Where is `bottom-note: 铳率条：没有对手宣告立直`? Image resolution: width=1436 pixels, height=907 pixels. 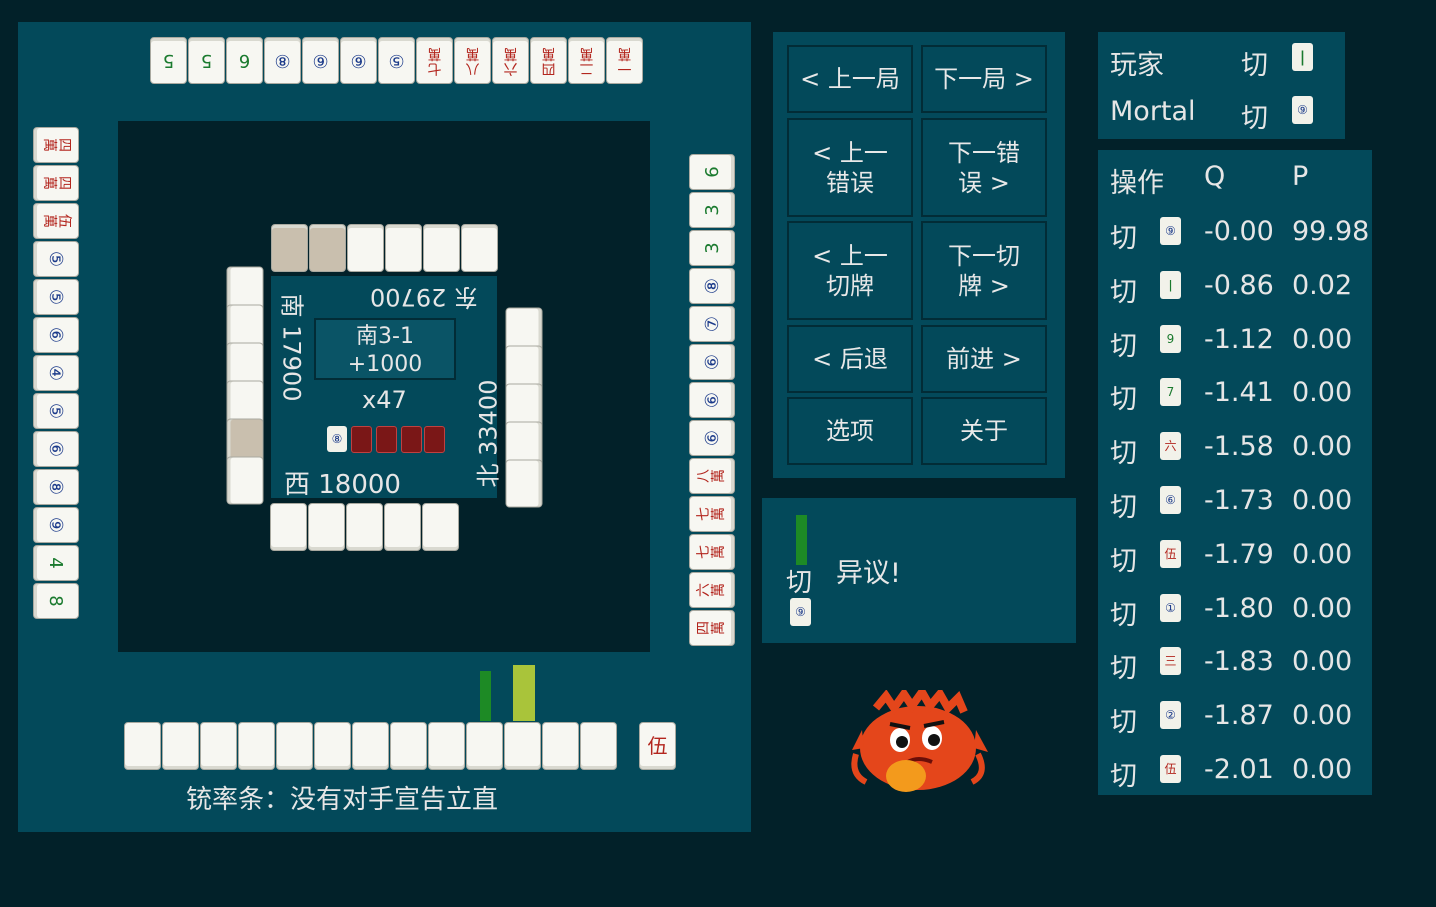 bottom-note: 铳率条：没有对手宣告立直 is located at coordinates (342, 800).